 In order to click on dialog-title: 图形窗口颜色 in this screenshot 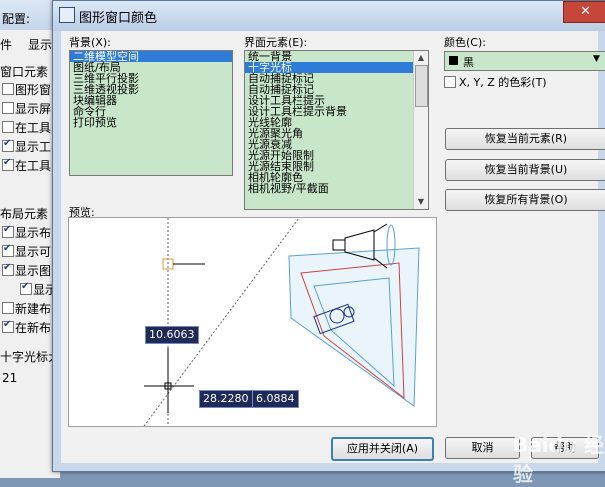, I will do `click(118, 18)`.